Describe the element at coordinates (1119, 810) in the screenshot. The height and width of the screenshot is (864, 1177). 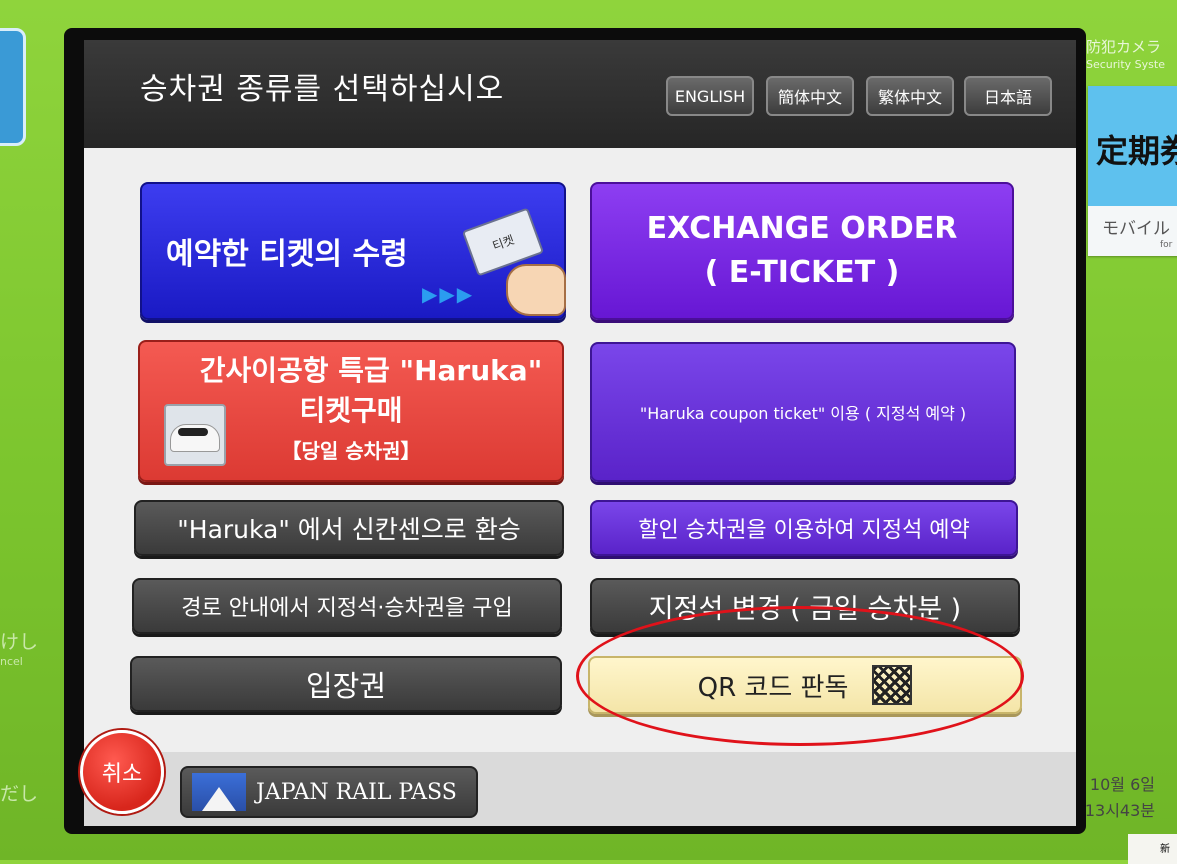
I see `time-label: 13시43분` at that location.